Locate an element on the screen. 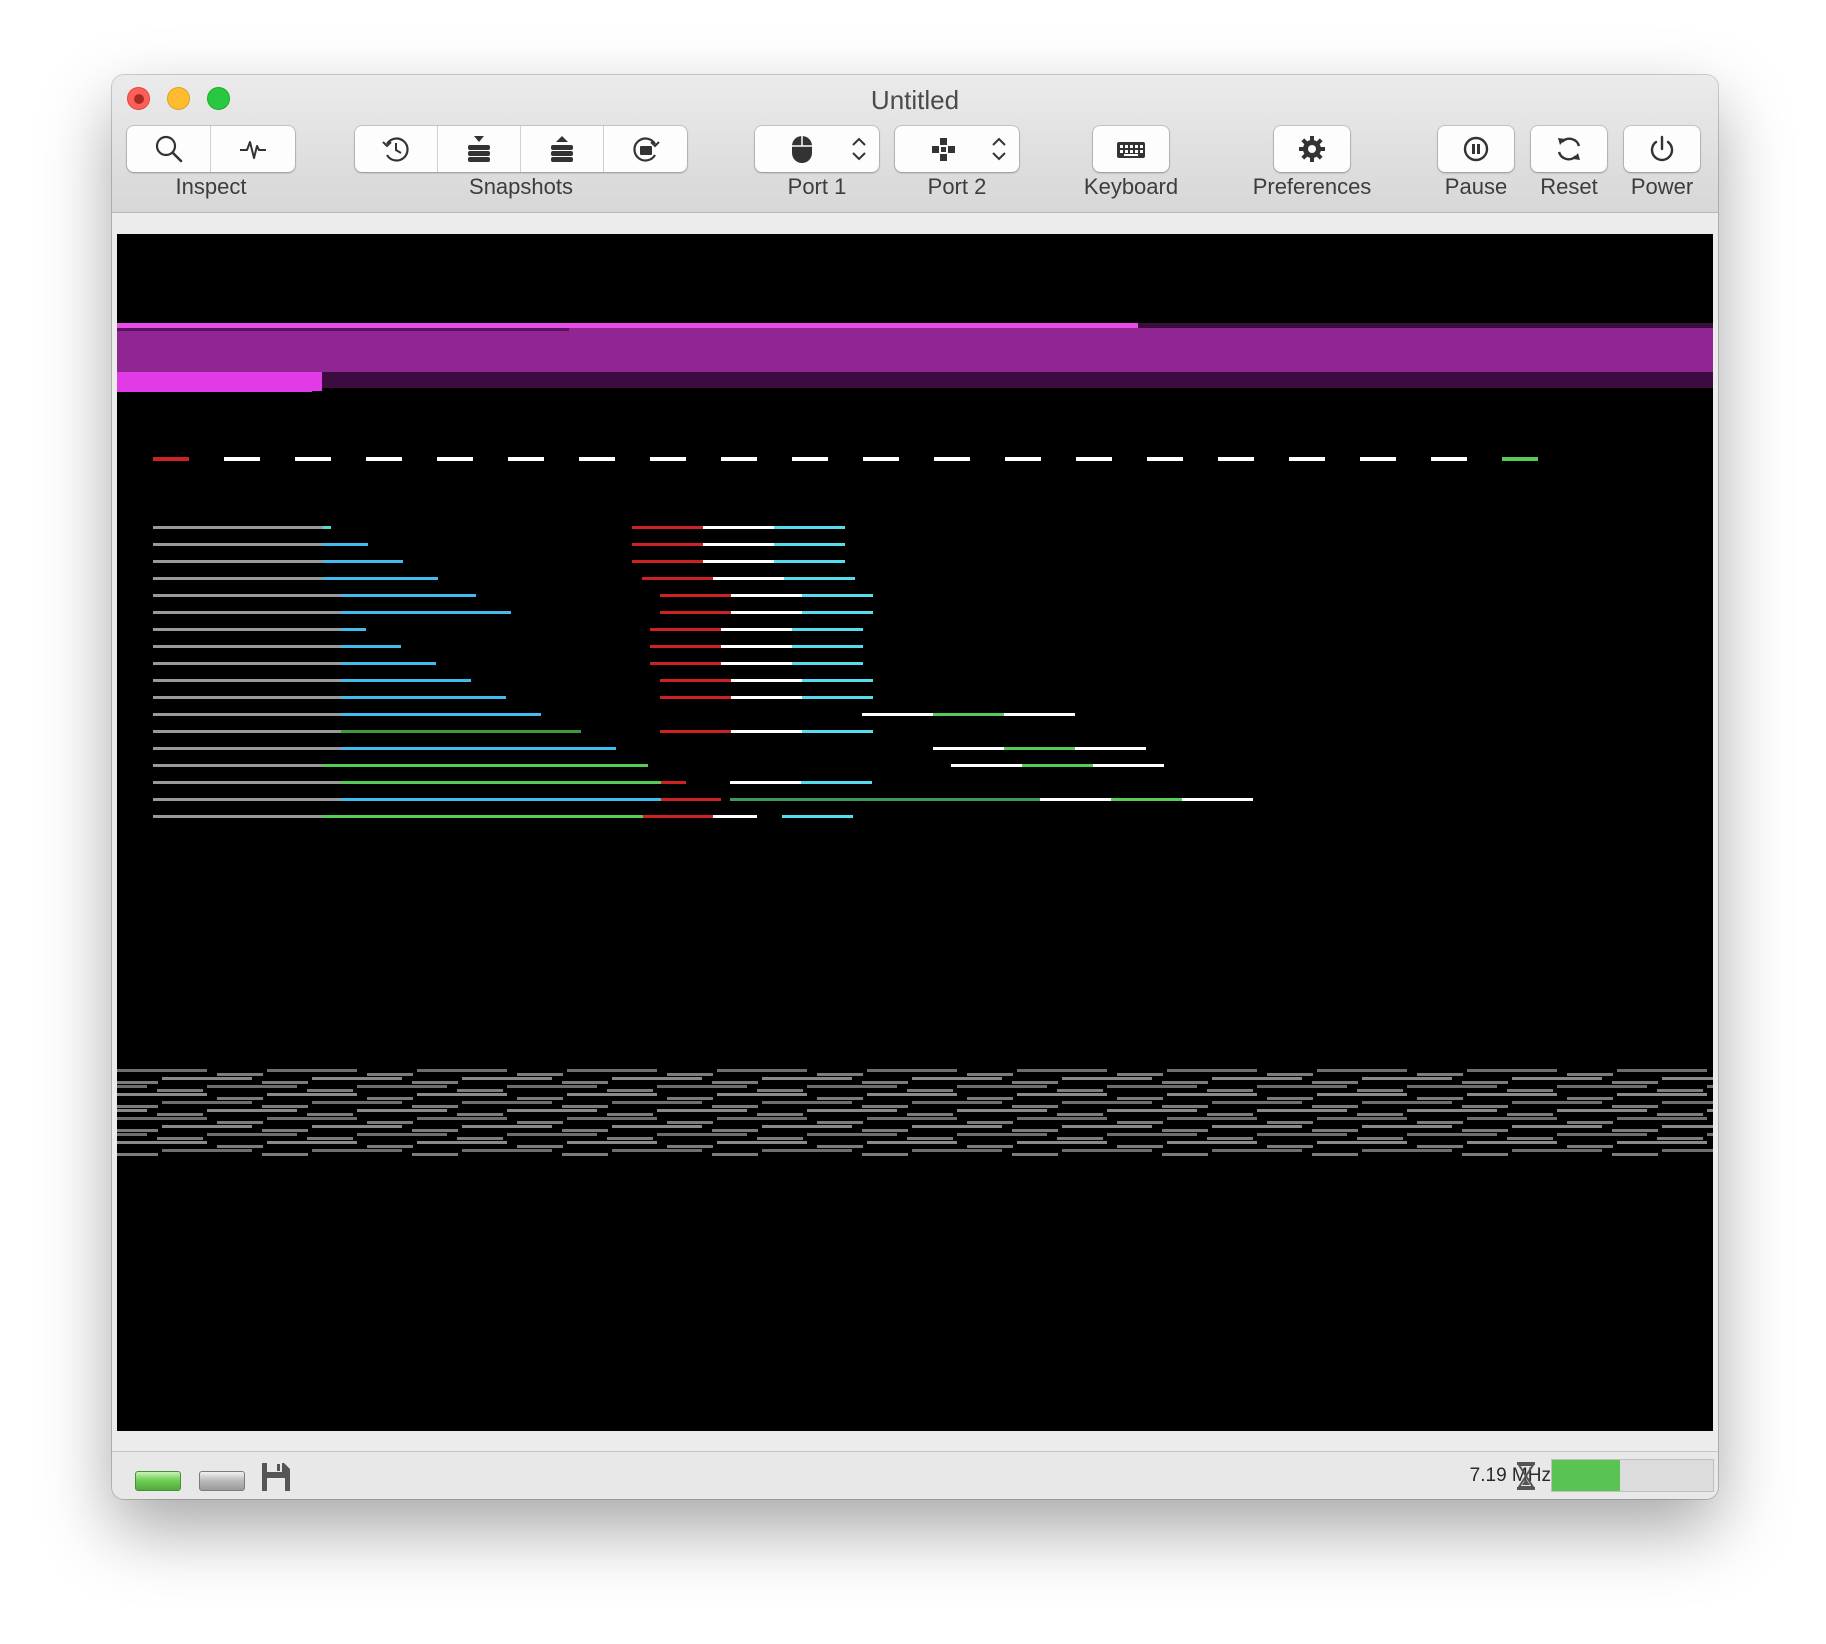  preferences-group is located at coordinates (1312, 149).